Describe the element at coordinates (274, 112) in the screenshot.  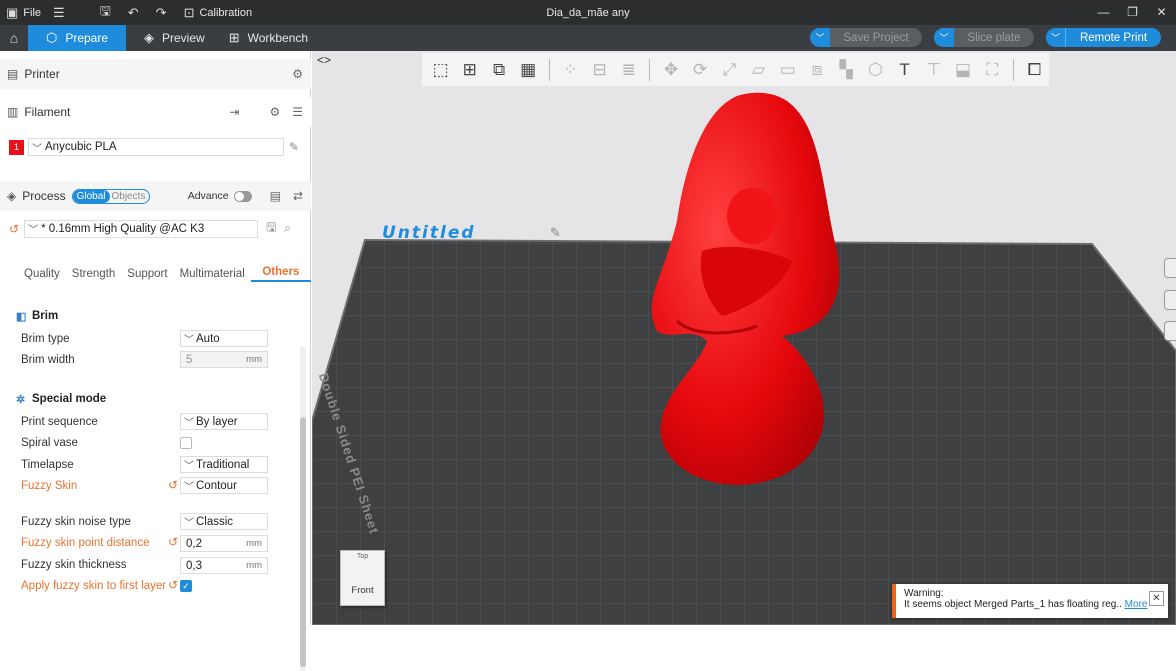
I see `filament-settings-icon: ⚙` at that location.